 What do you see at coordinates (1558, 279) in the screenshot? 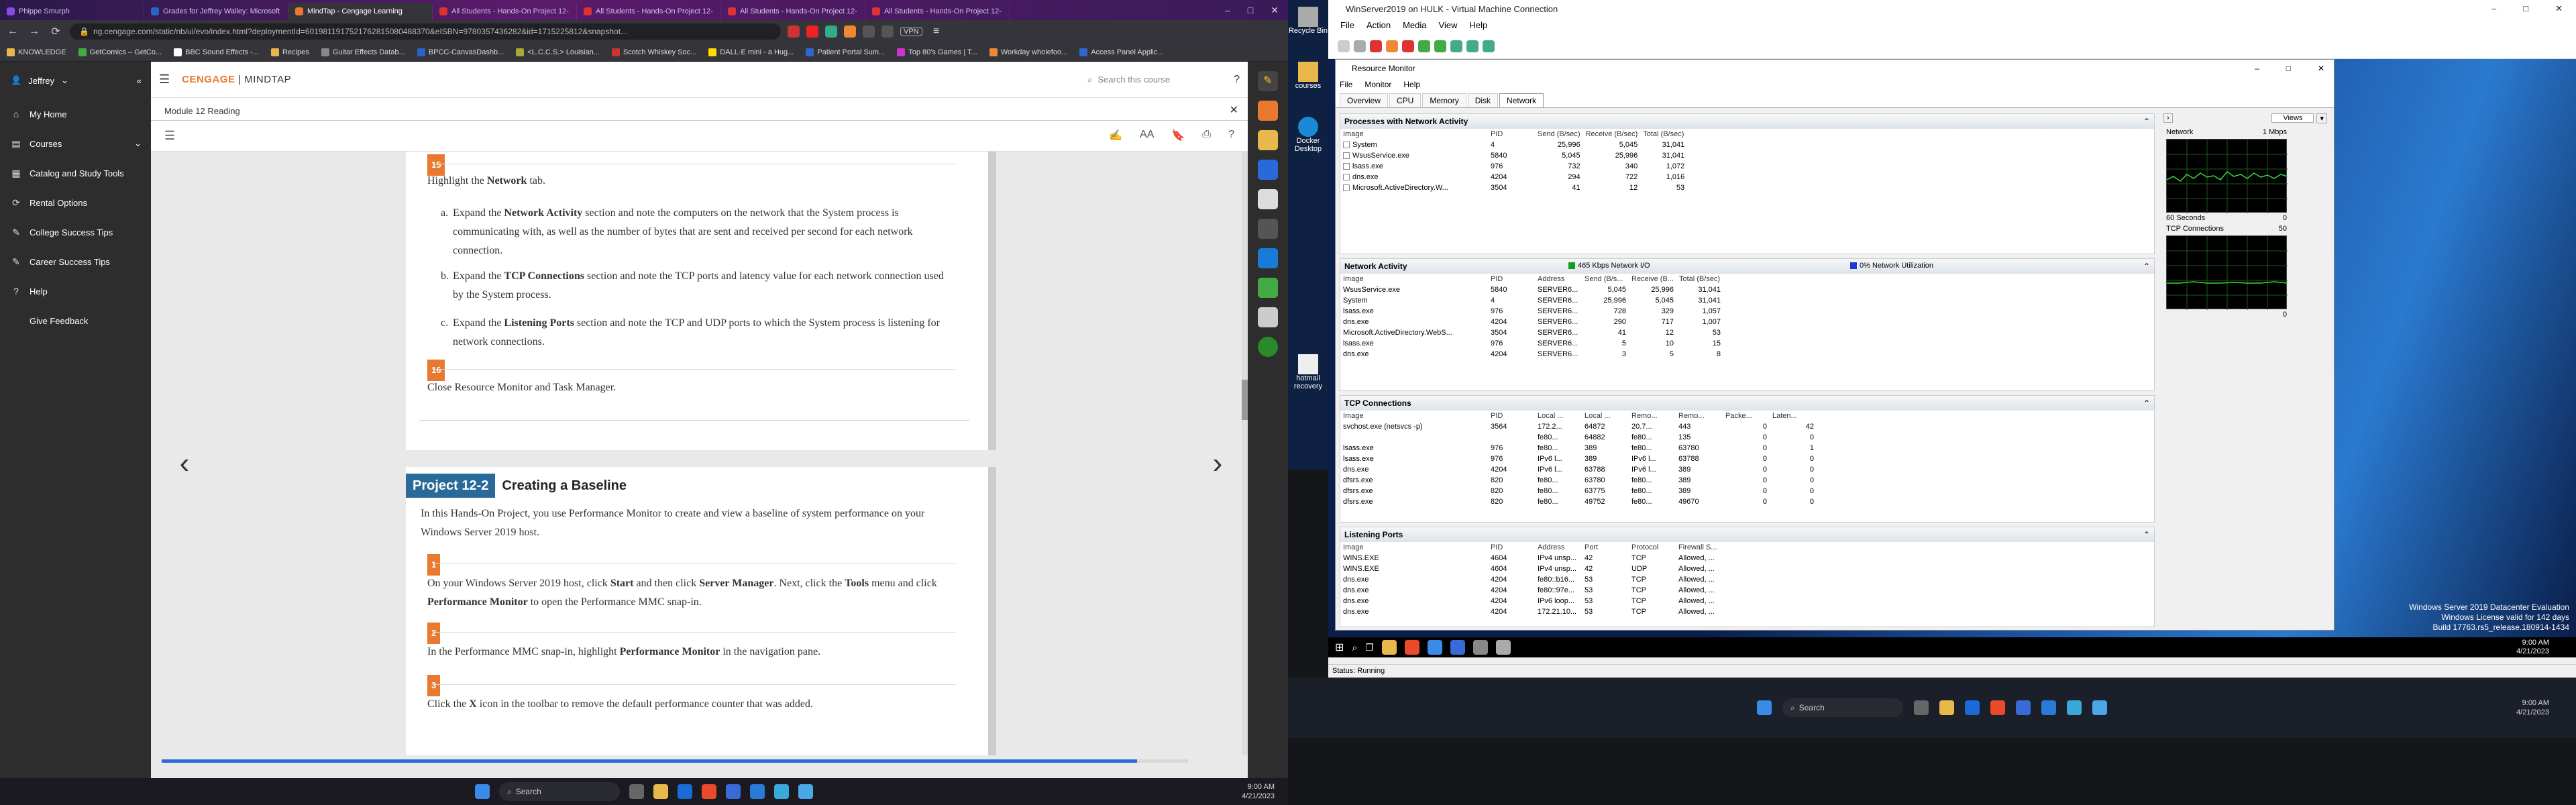
I see `column-header: Address` at bounding box center [1558, 279].